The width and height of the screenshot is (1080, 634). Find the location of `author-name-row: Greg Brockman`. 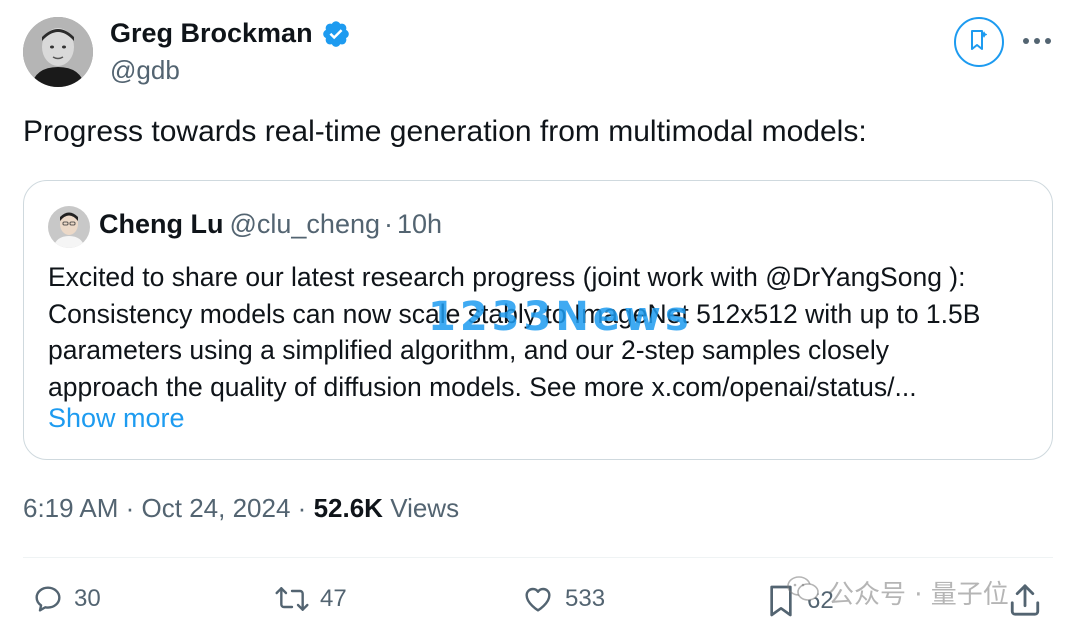

author-name-row: Greg Brockman is located at coordinates (230, 33).